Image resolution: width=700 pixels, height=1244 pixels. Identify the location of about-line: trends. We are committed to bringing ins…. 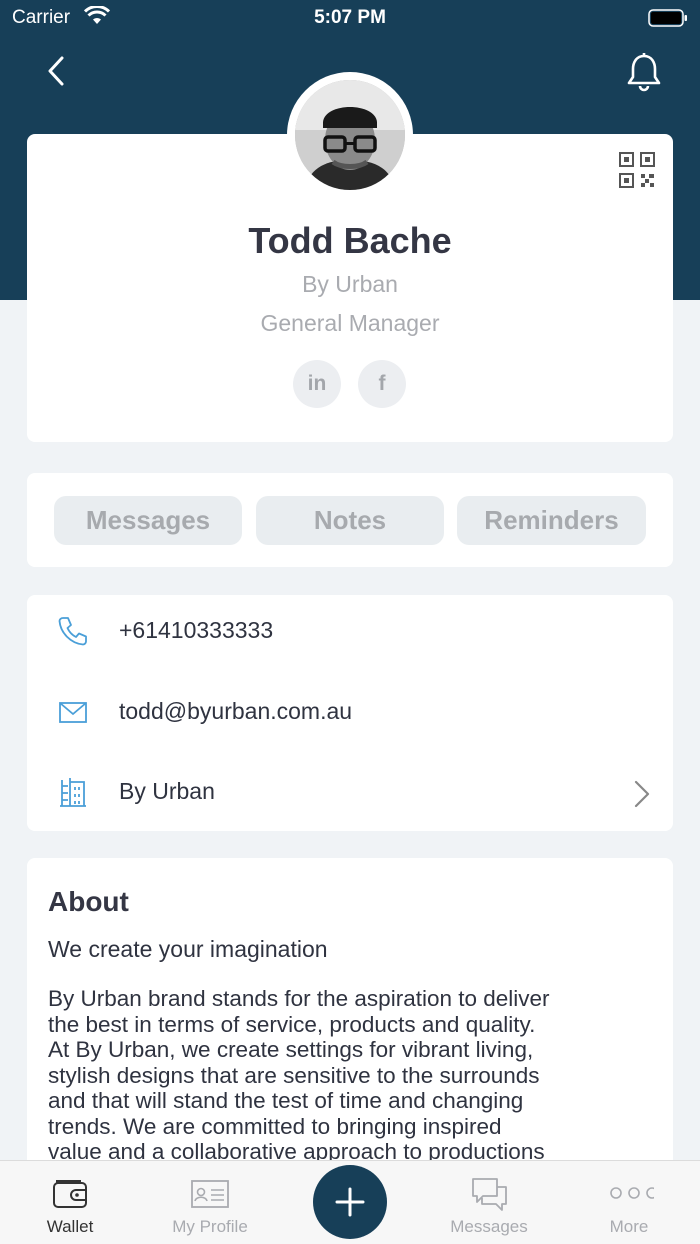
(275, 1126).